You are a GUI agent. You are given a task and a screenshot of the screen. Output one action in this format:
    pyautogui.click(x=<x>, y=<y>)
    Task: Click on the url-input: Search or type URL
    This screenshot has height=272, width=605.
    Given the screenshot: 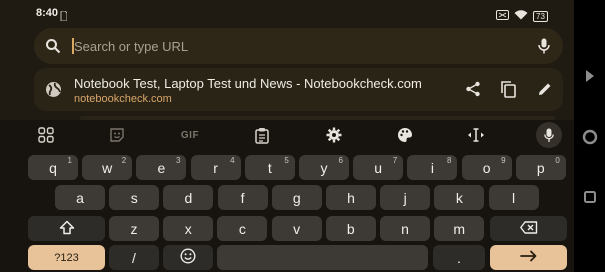 What is the action you would take?
    pyautogui.click(x=131, y=46)
    